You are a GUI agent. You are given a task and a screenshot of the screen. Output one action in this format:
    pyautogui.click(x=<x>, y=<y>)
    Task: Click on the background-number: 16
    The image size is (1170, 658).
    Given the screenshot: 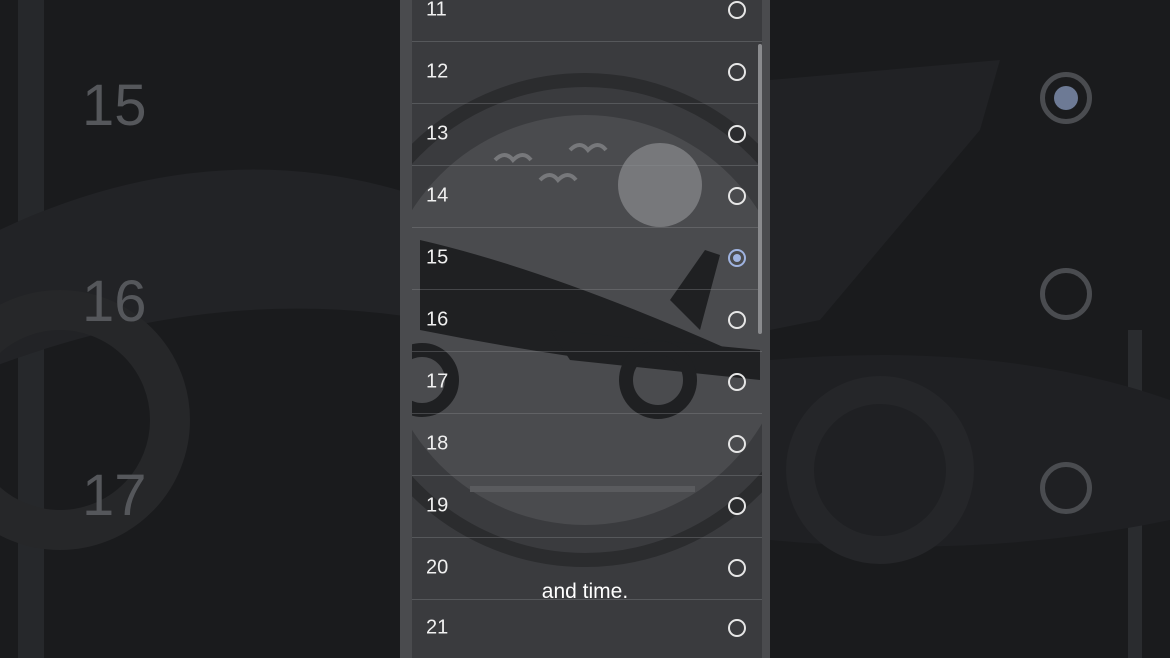 What is the action you would take?
    pyautogui.click(x=114, y=301)
    